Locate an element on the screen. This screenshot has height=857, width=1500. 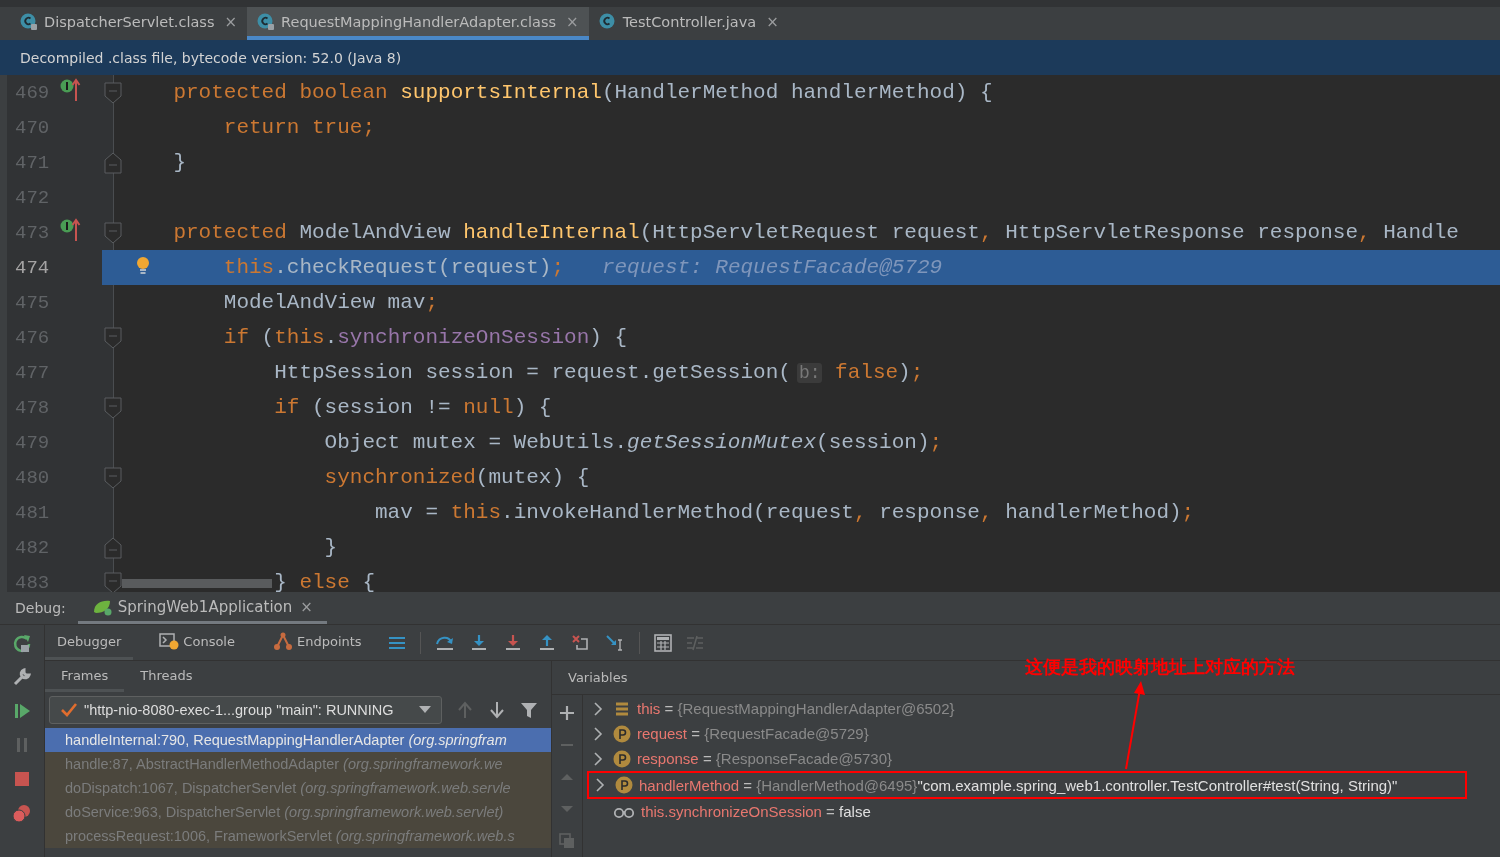
editor-tab: RequestMappingHandlerAdapter.class × is located at coordinates (418, 23).